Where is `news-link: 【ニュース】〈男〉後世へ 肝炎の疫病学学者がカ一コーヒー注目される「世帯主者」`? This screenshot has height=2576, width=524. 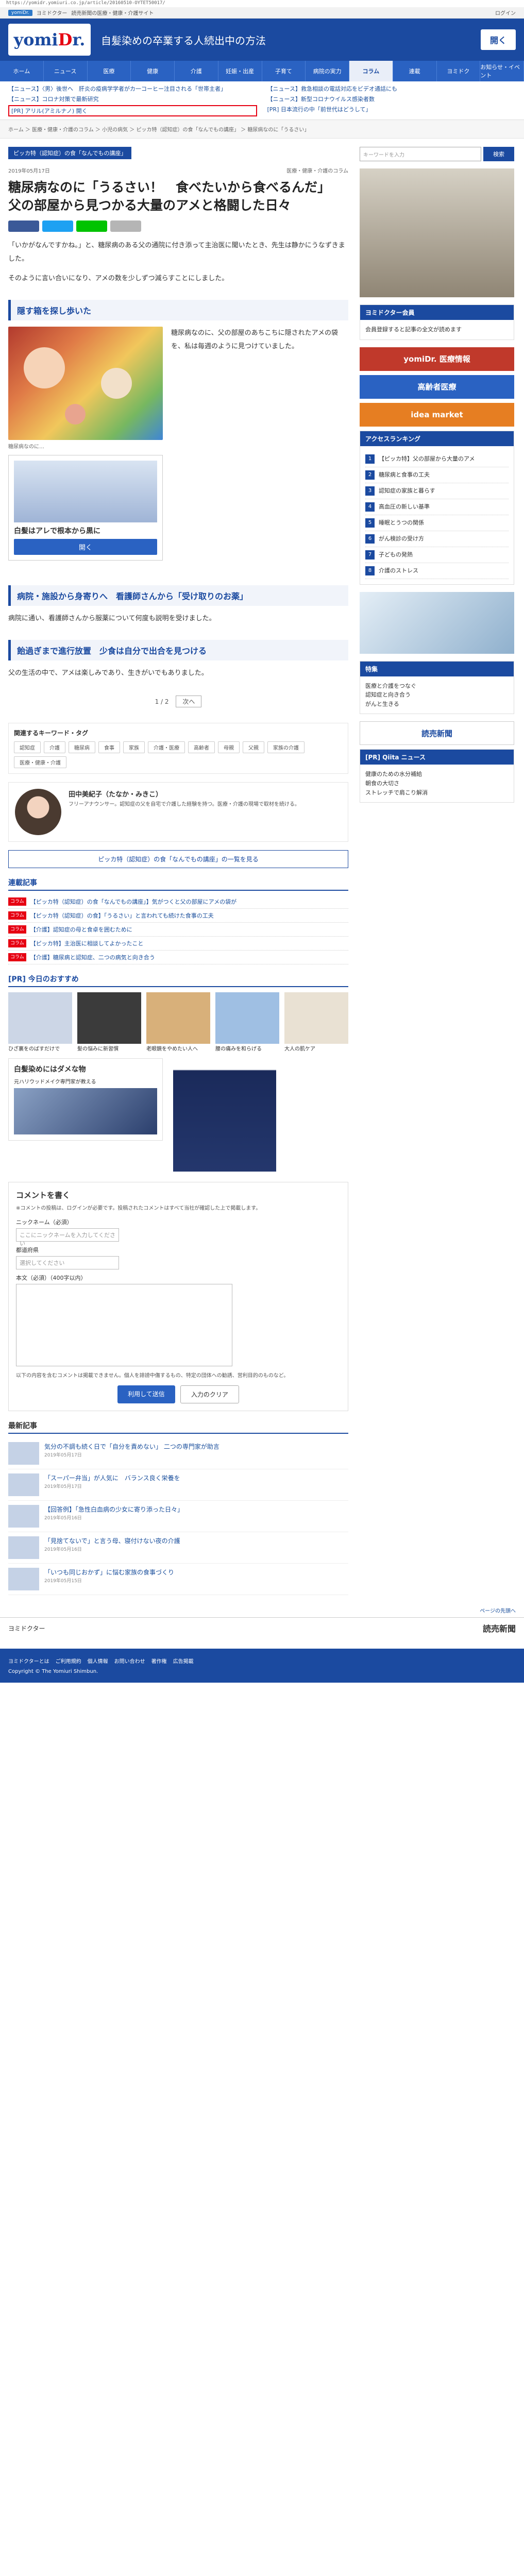 news-link: 【ニュース】〈男〉後世へ 肝炎の疫病学学者がカ一コーヒー注目される「世帯主者」 is located at coordinates (132, 88).